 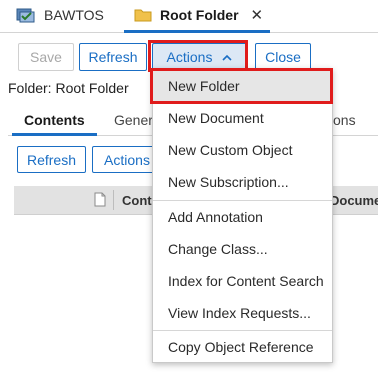 What do you see at coordinates (25, 15) in the screenshot?
I see `object-store-icon` at bounding box center [25, 15].